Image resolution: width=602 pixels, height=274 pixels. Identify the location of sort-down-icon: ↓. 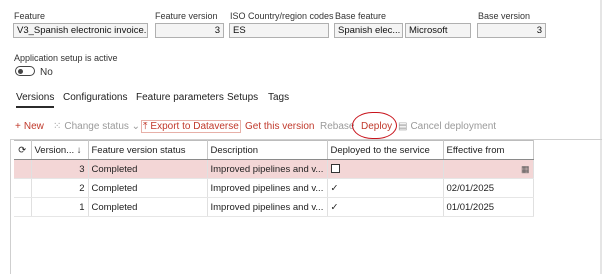
(79, 150).